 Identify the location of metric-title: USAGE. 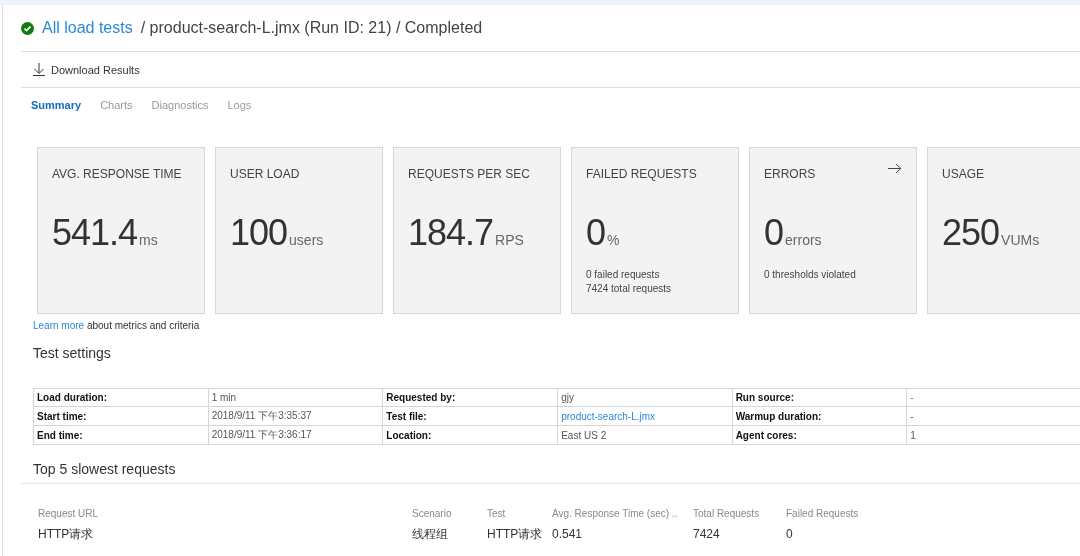
(963, 174).